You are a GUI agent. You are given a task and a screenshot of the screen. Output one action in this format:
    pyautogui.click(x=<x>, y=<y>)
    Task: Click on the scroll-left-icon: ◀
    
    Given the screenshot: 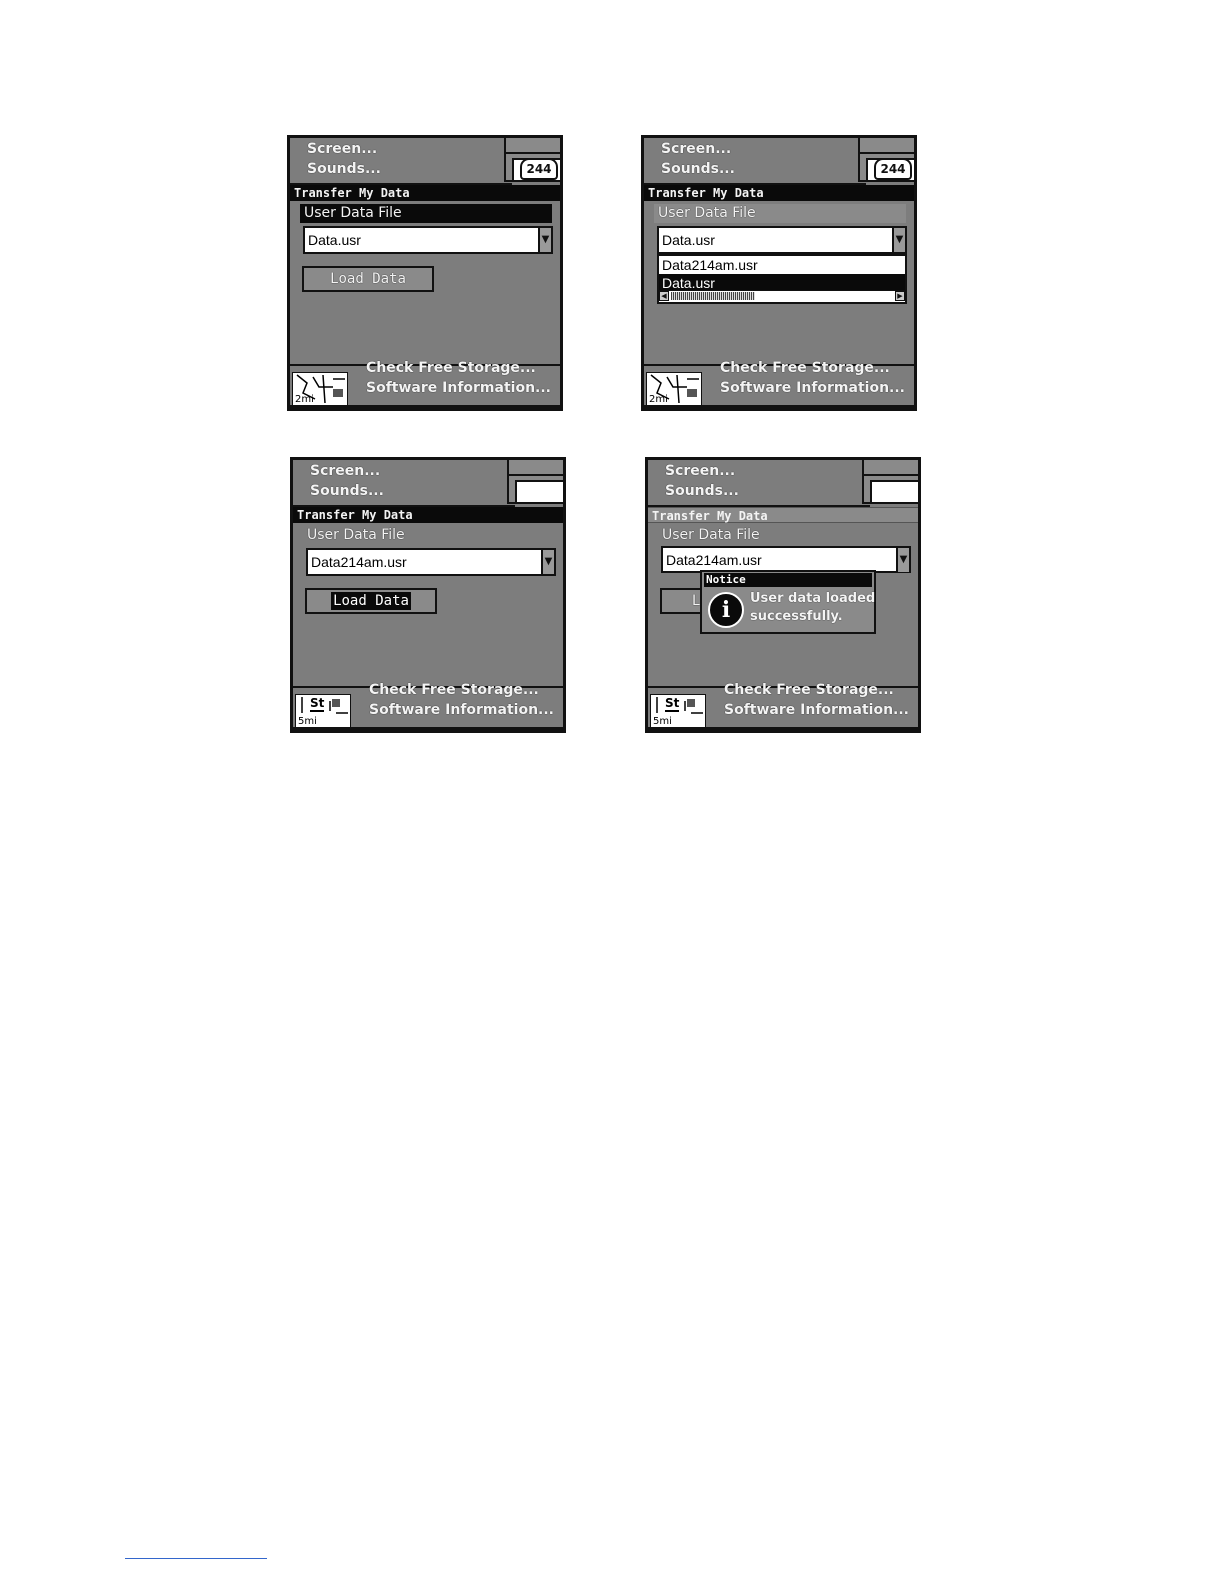 What is the action you would take?
    pyautogui.click(x=664, y=296)
    